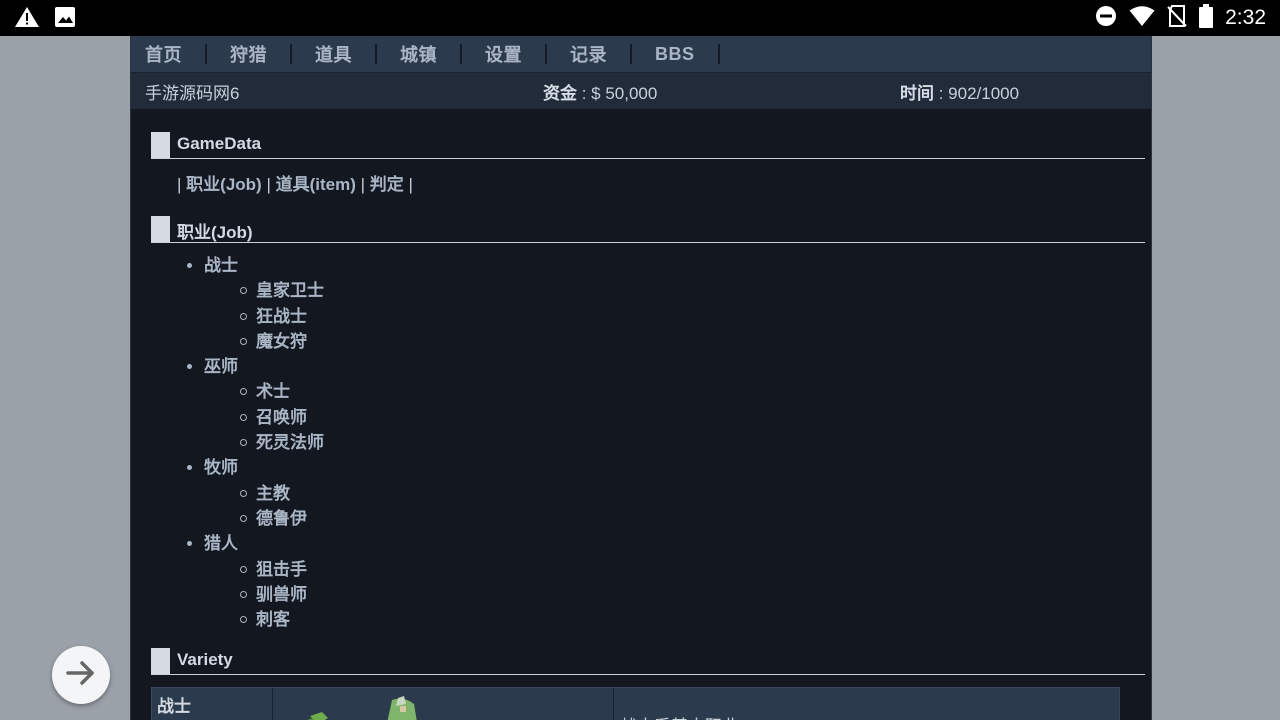 This screenshot has width=1280, height=720. Describe the element at coordinates (264, 569) in the screenshot. I see `subjob-link: 狙击手` at that location.